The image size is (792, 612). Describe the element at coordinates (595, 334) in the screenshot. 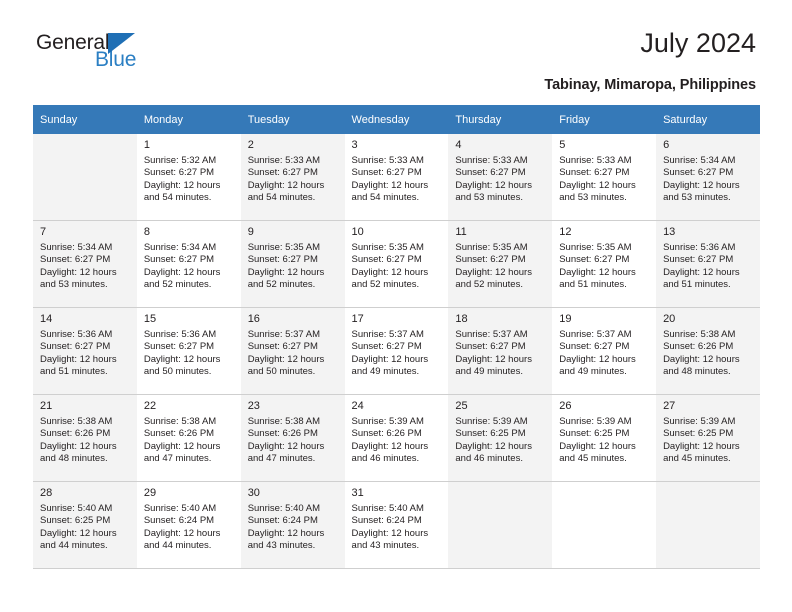

I see `sunrise-time: Sunrise: 5:37 AM` at that location.